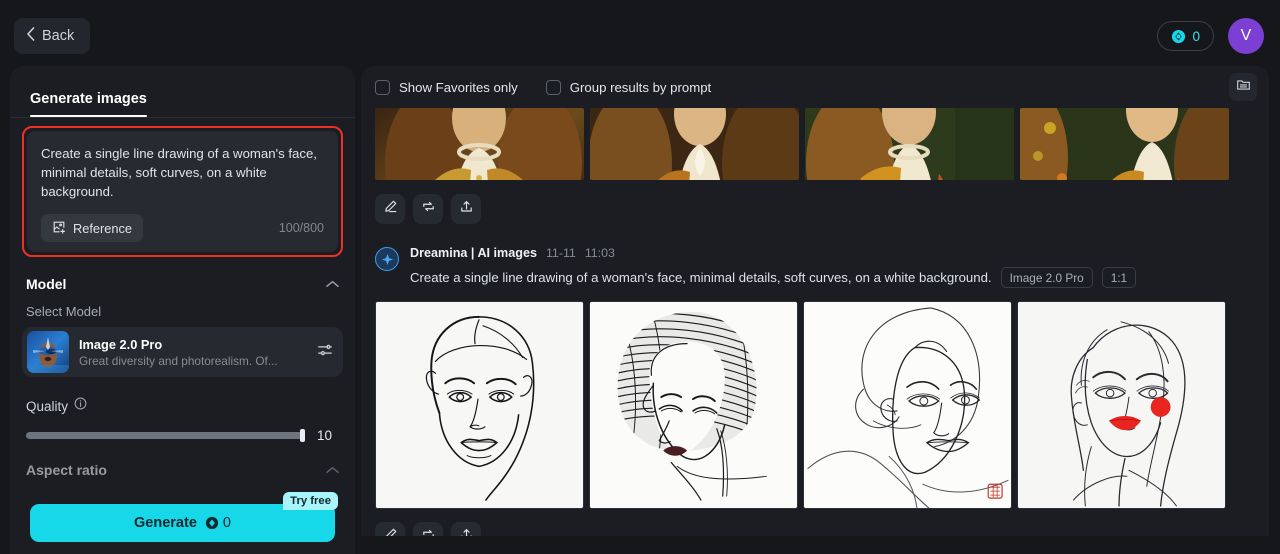 Image resolution: width=1280 pixels, height=554 pixels. Describe the element at coordinates (103, 228) in the screenshot. I see `reference-button-label: Reference` at that location.